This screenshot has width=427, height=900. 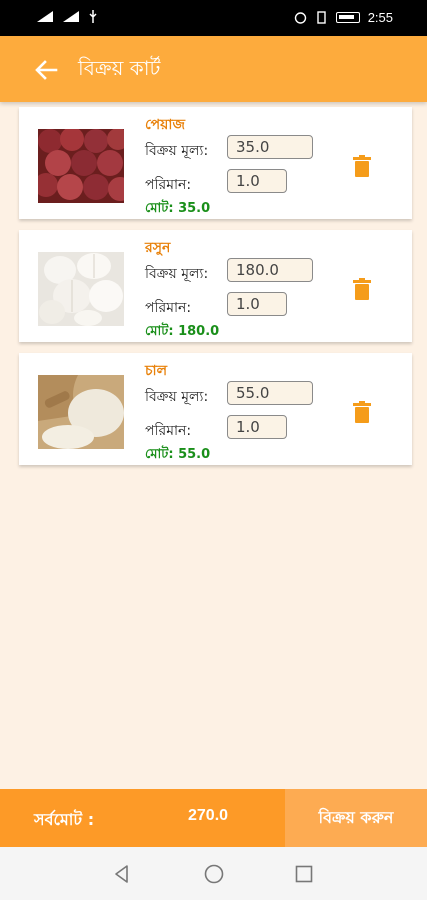 What do you see at coordinates (213, 18) in the screenshot?
I see `status-bar: 2:55` at bounding box center [213, 18].